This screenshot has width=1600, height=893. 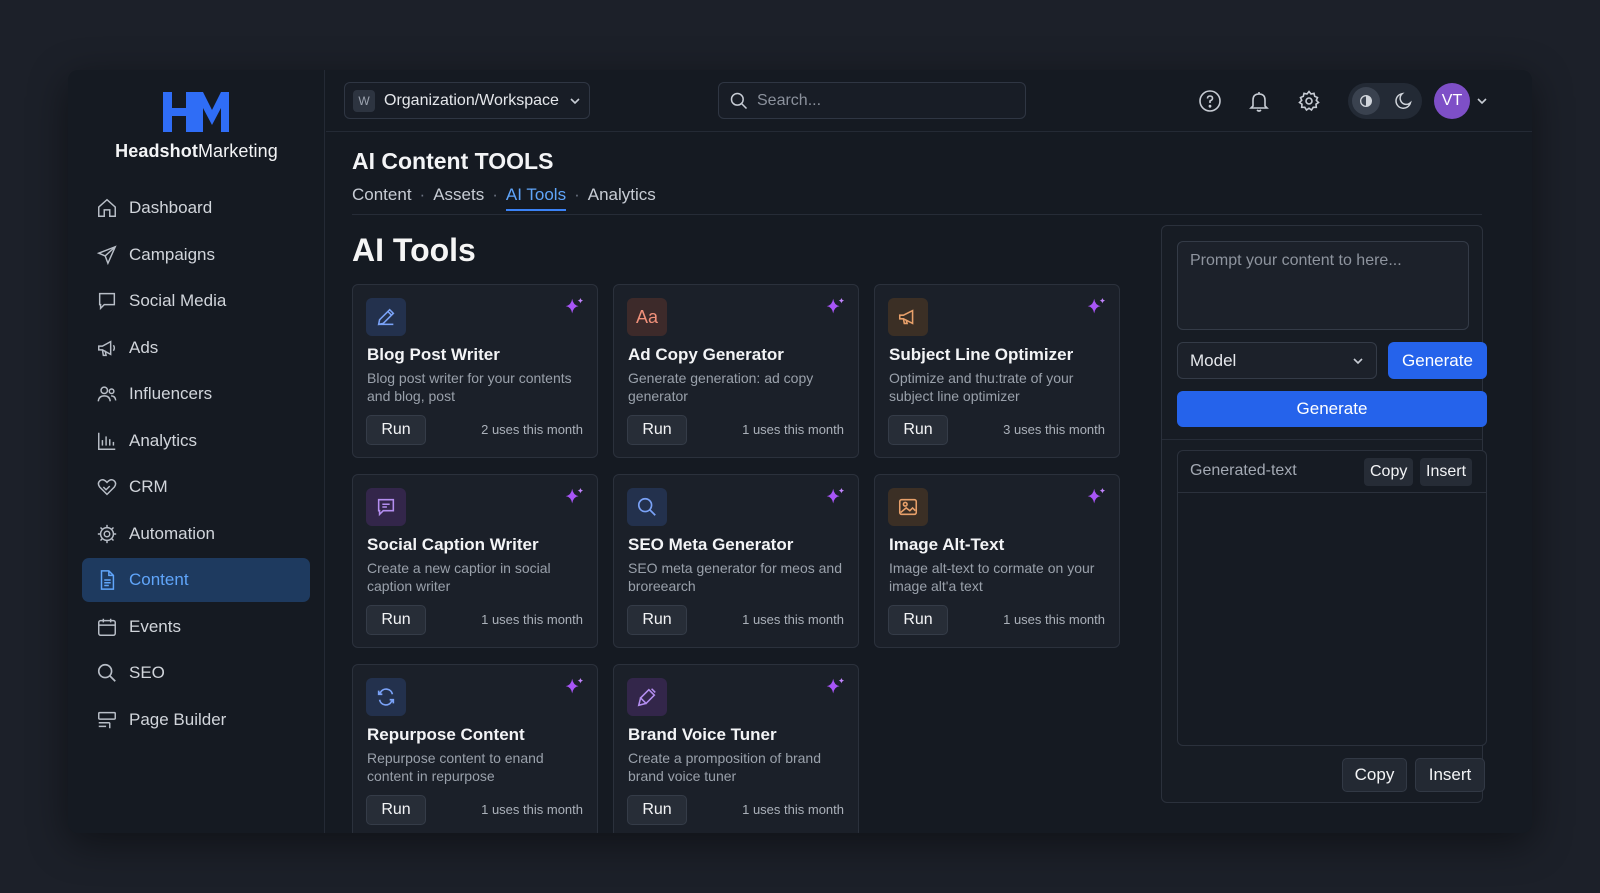 I want to click on output-label: Generated-text, so click(x=1243, y=470).